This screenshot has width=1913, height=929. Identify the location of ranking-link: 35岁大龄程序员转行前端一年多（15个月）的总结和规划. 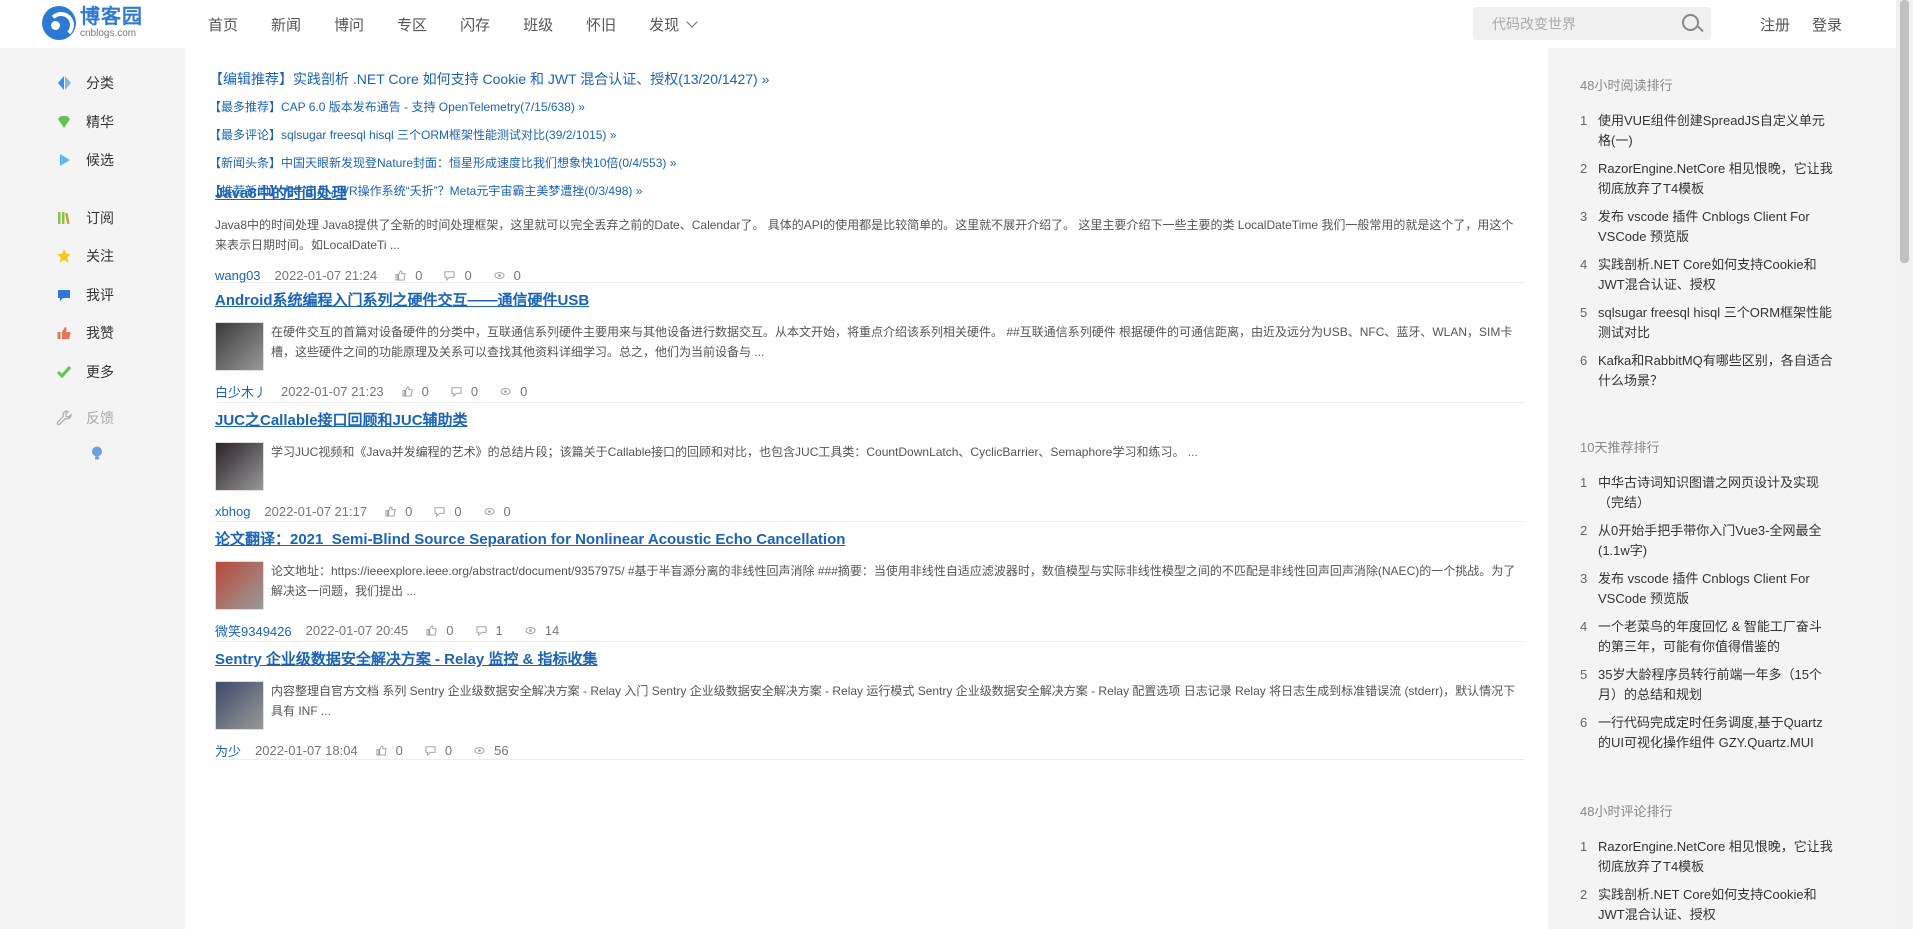
(1715, 685).